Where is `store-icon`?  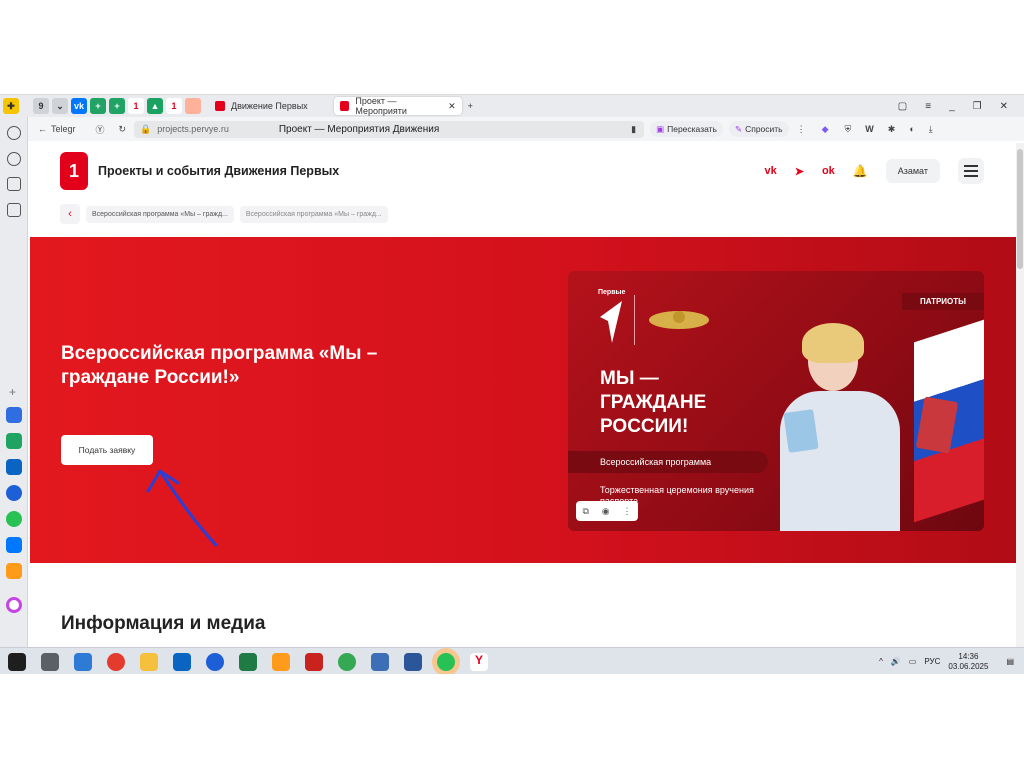 store-icon is located at coordinates (83, 661).